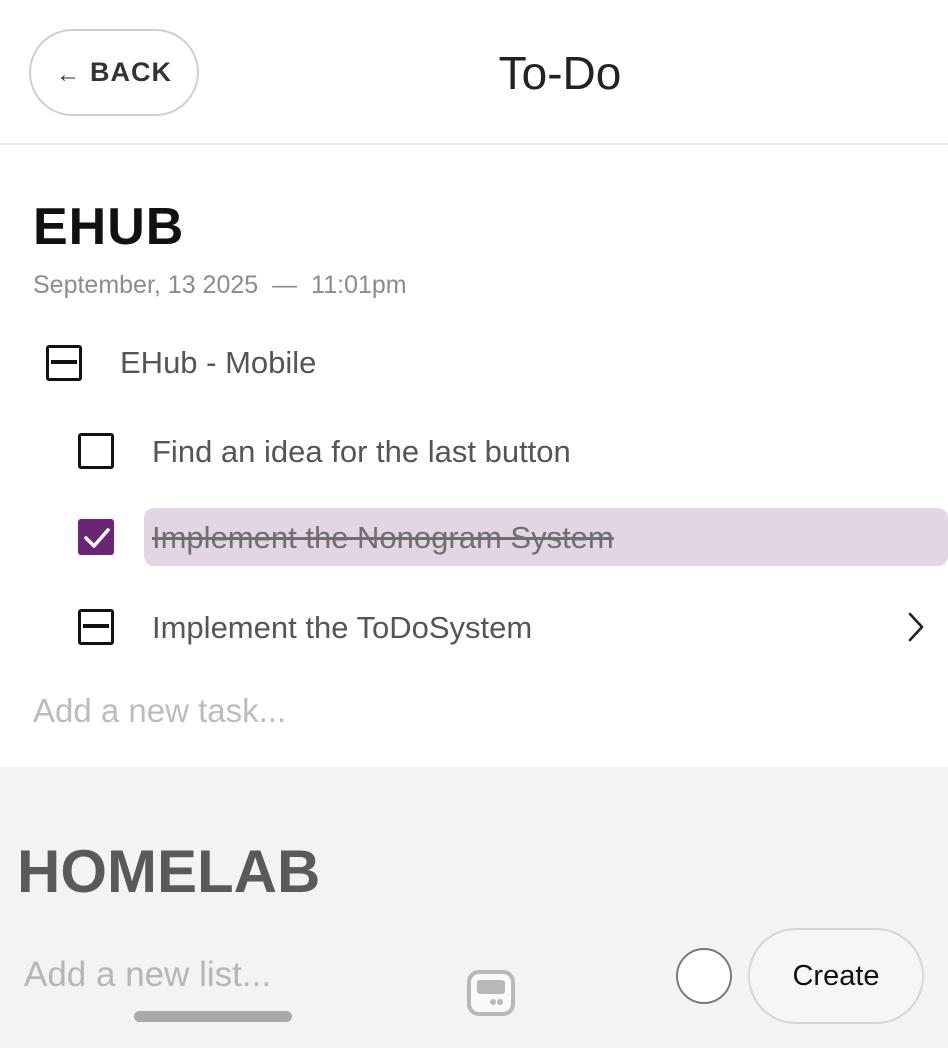  I want to click on task-checkbox-checked, so click(96, 537).